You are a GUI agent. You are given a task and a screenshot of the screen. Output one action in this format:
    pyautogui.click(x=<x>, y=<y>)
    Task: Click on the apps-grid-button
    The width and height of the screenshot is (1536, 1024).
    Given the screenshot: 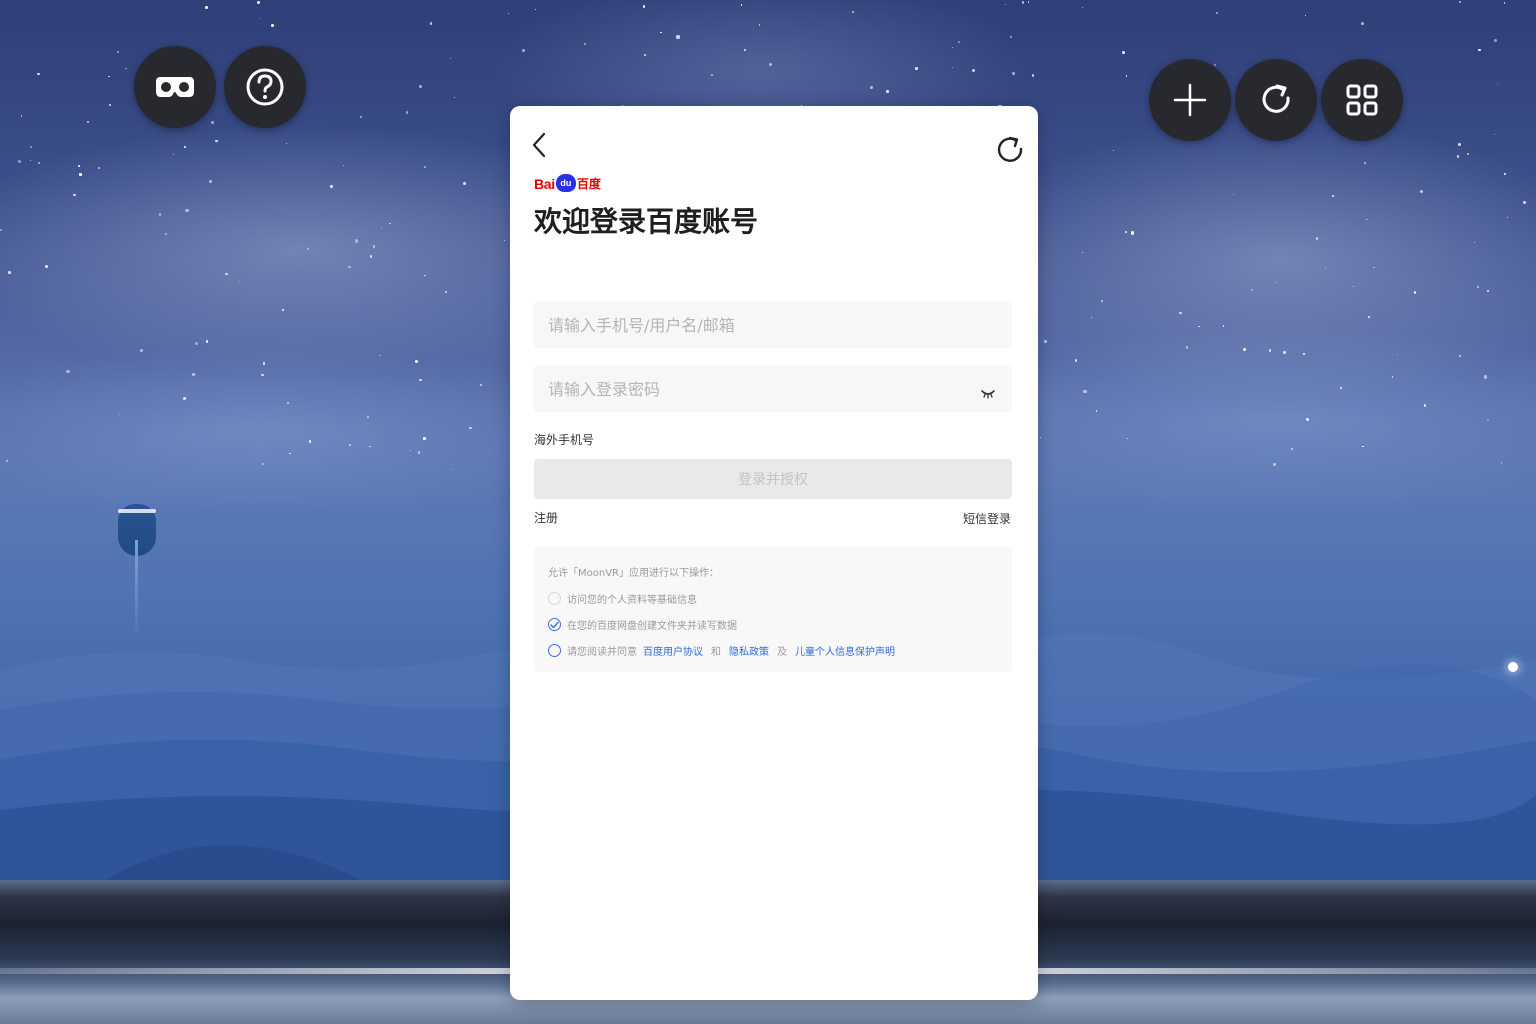 What is the action you would take?
    pyautogui.click(x=1362, y=100)
    